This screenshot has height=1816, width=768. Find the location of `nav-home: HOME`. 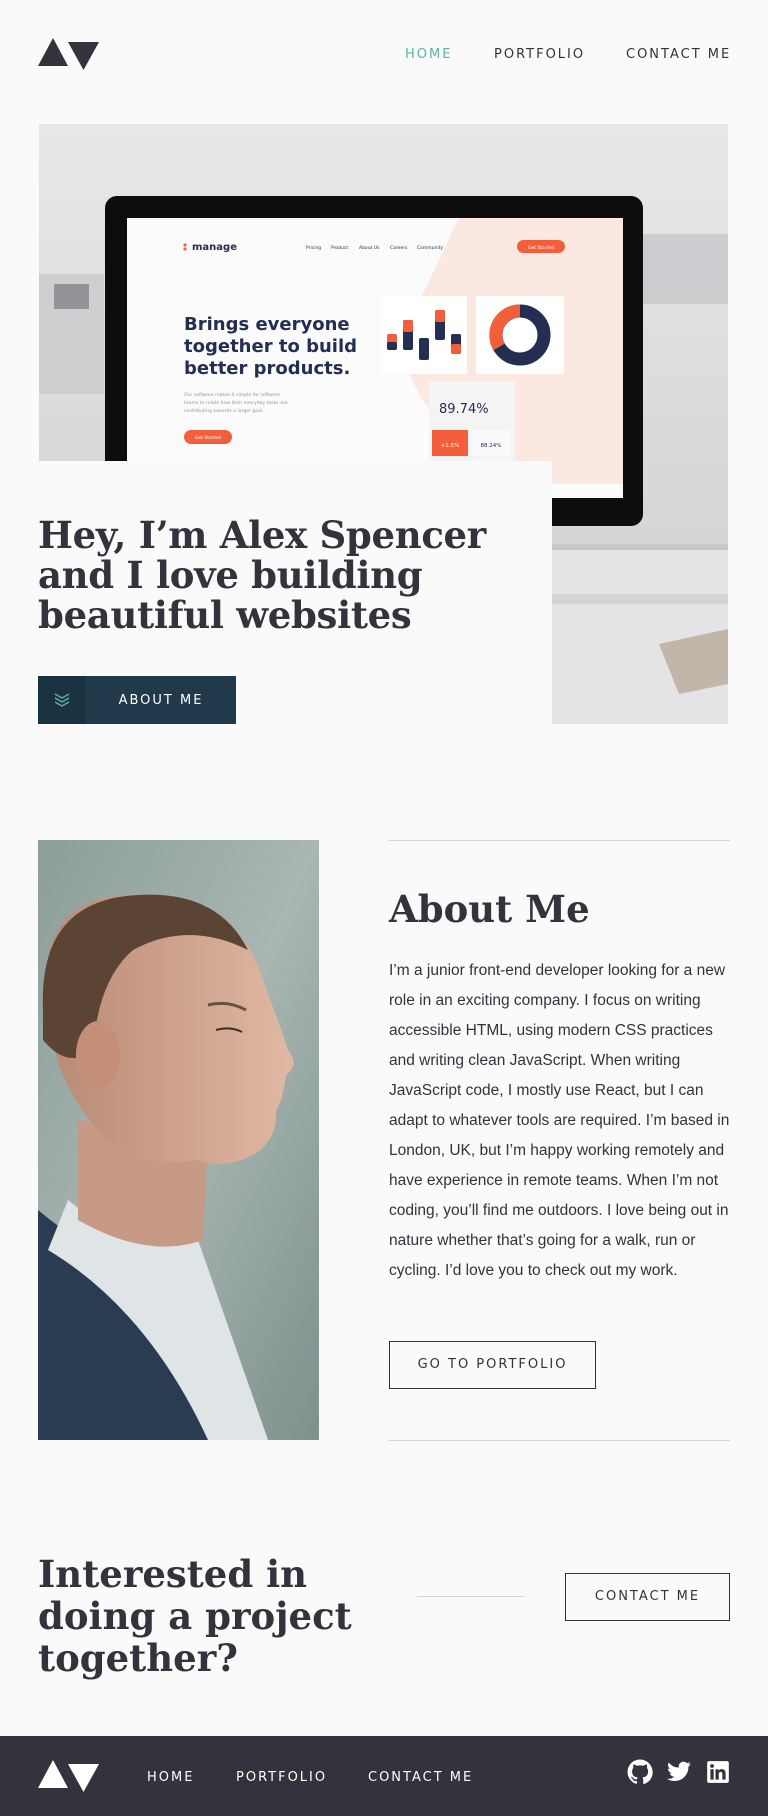

nav-home: HOME is located at coordinates (428, 55).